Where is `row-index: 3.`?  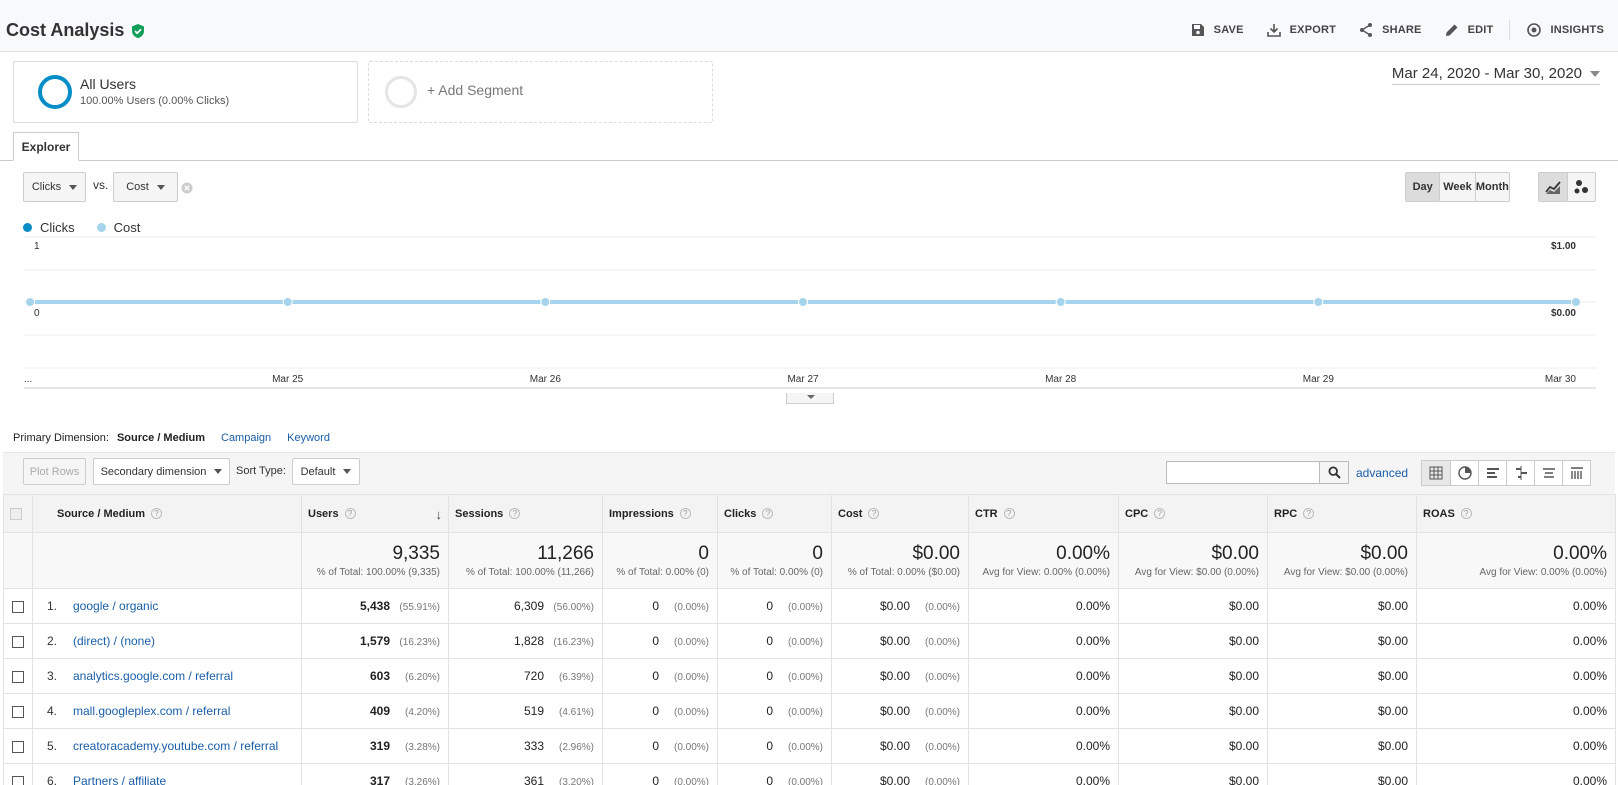 row-index: 3. is located at coordinates (52, 676).